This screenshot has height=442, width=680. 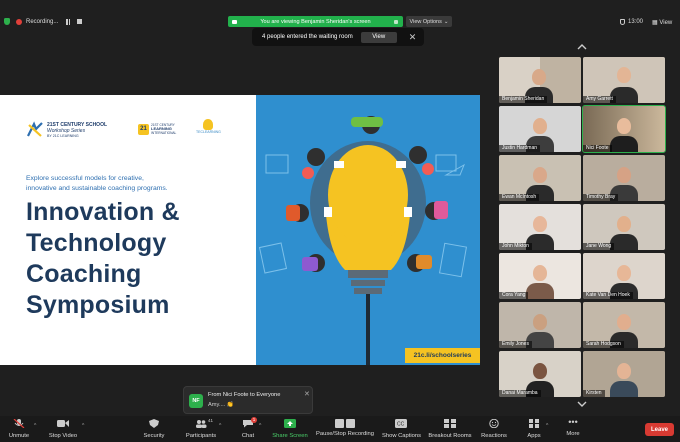 What do you see at coordinates (515, 344) in the screenshot?
I see `participant-name: Emily Jones` at bounding box center [515, 344].